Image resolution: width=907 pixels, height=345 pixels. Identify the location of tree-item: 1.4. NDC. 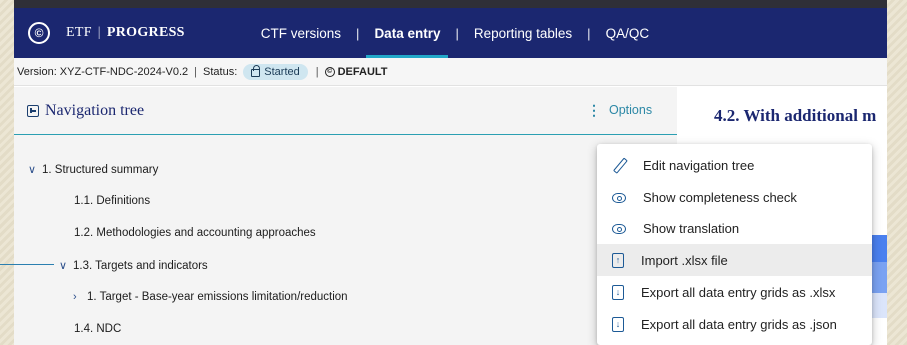
(97, 329).